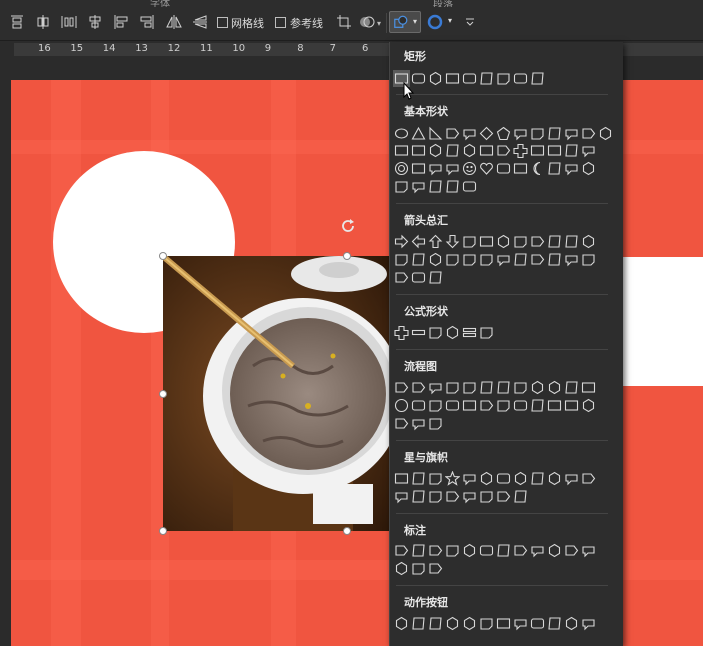  I want to click on star32-icon, so click(588, 478).